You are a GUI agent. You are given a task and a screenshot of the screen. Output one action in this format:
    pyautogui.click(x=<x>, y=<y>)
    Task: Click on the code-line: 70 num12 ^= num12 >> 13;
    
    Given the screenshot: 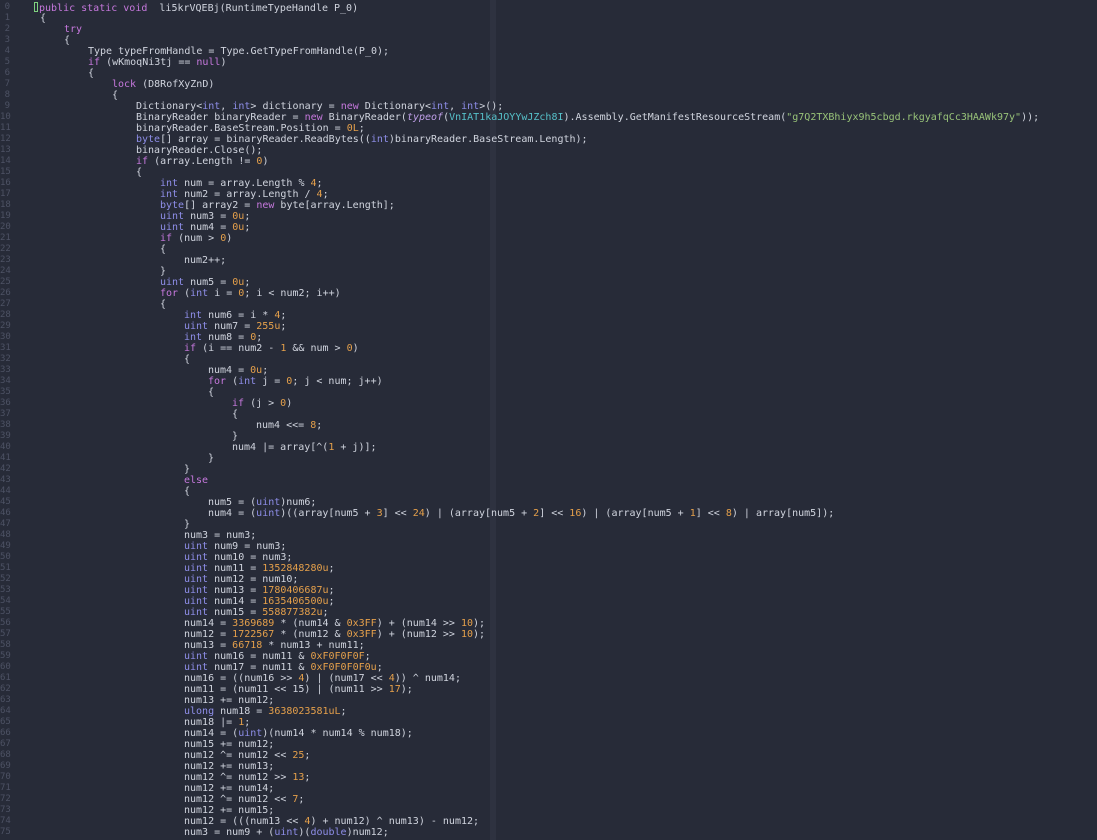 What is the action you would take?
    pyautogui.click(x=548, y=777)
    